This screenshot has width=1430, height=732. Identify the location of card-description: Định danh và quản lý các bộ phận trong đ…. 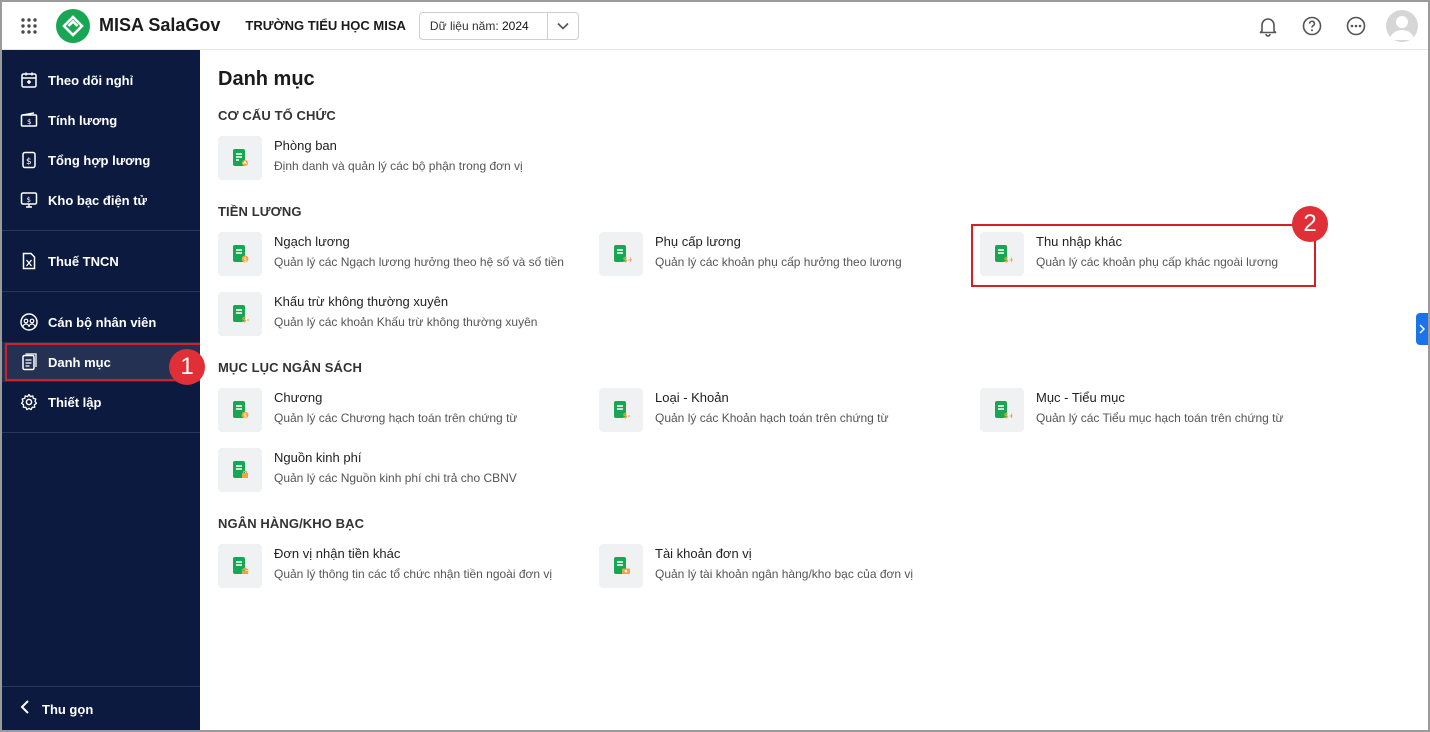
(398, 166).